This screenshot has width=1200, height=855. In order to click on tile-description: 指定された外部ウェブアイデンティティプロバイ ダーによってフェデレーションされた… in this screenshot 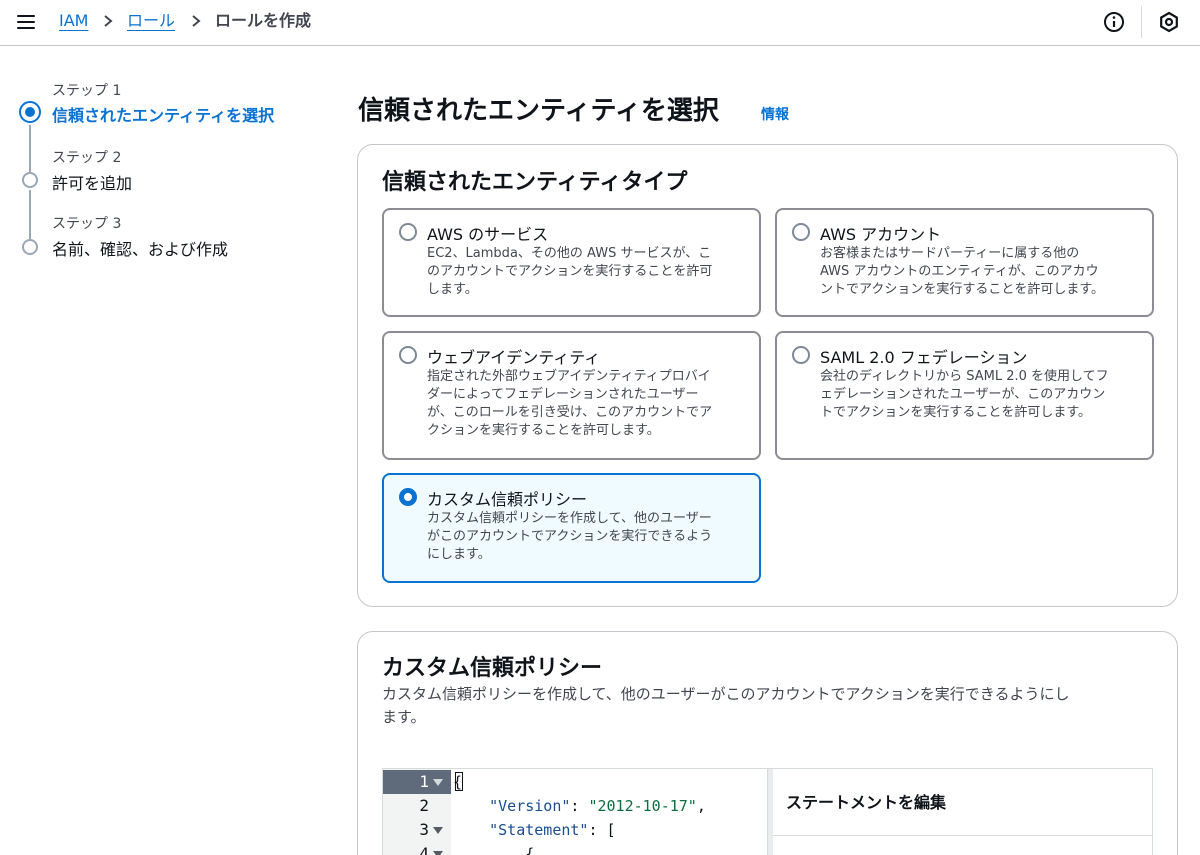, I will do `click(570, 403)`.